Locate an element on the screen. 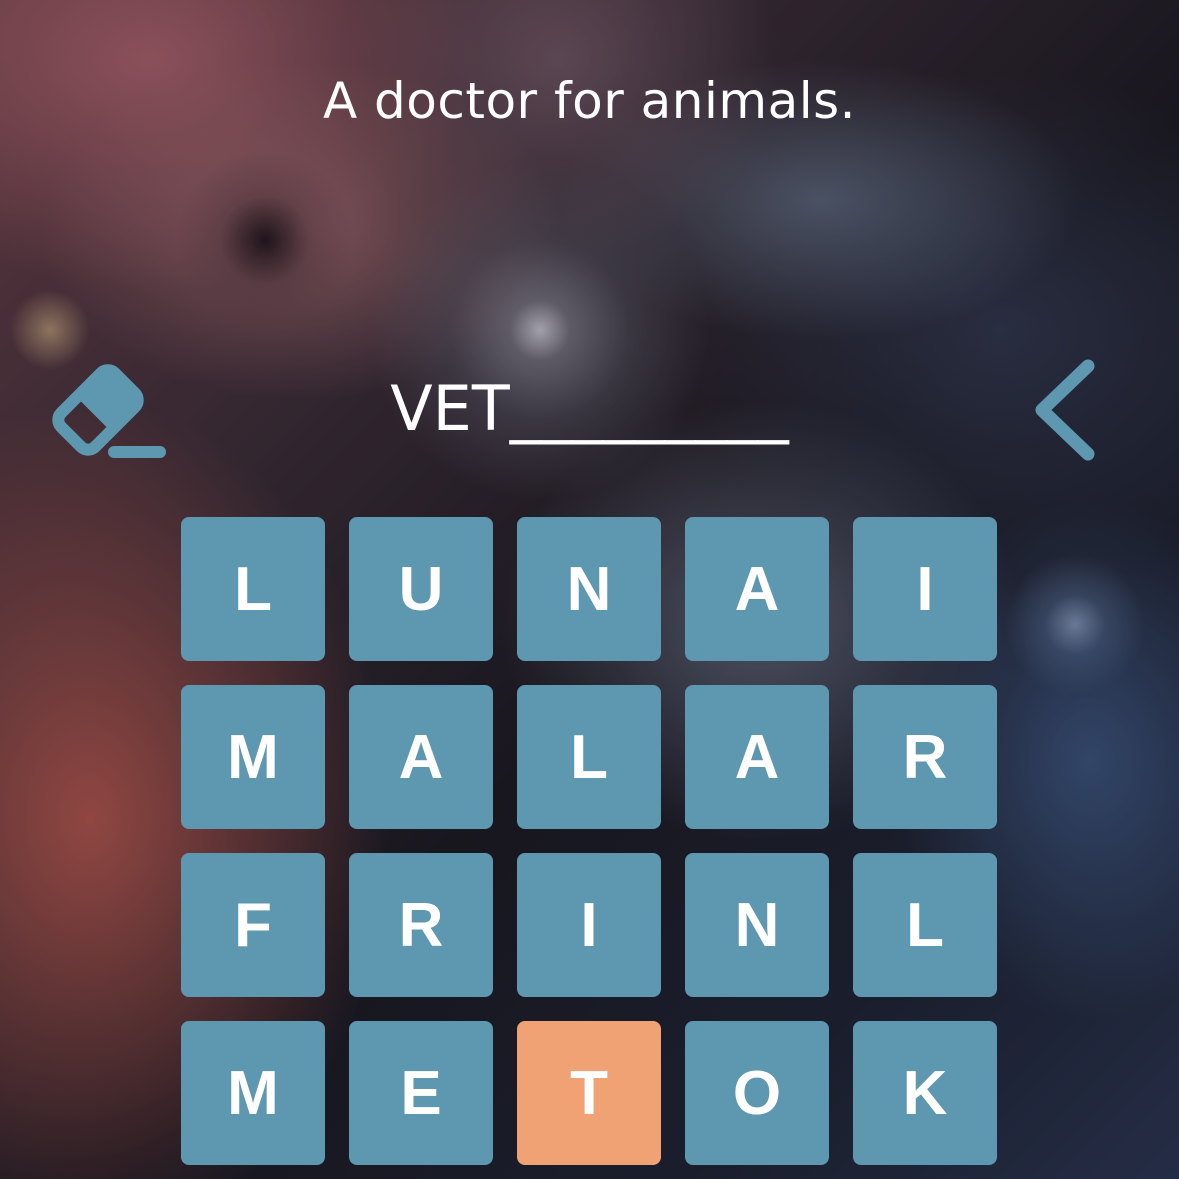  letter-tile: U is located at coordinates (421, 589).